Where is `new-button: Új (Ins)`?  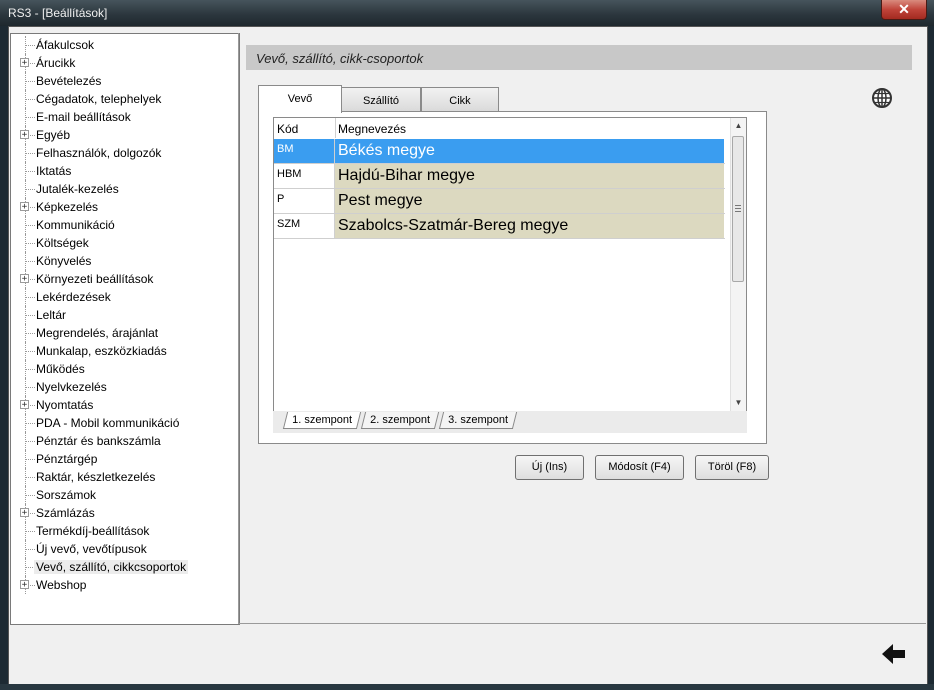 new-button: Új (Ins) is located at coordinates (549, 467).